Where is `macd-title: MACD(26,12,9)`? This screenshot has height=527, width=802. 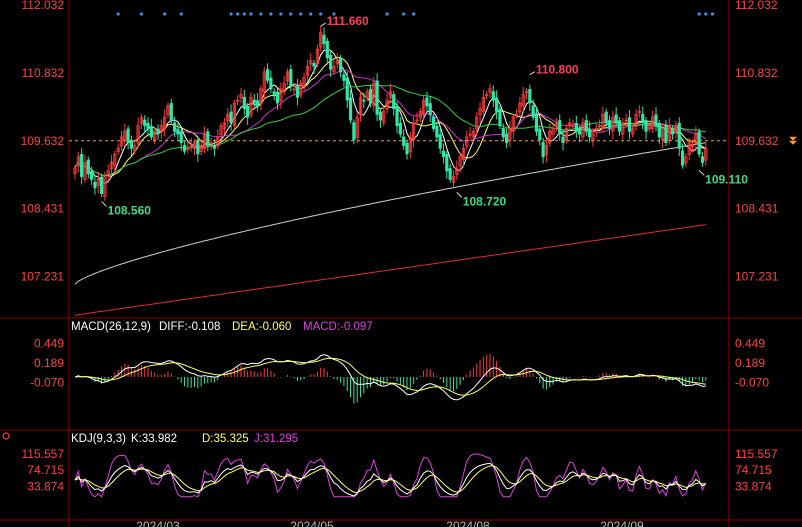 macd-title: MACD(26,12,9) is located at coordinates (111, 327).